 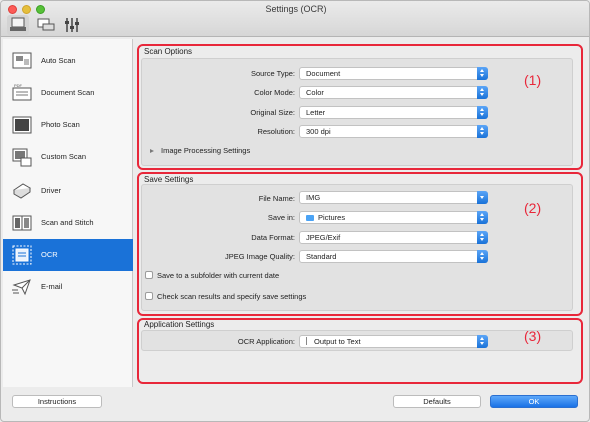 I want to click on driver-icon, so click(x=22, y=191).